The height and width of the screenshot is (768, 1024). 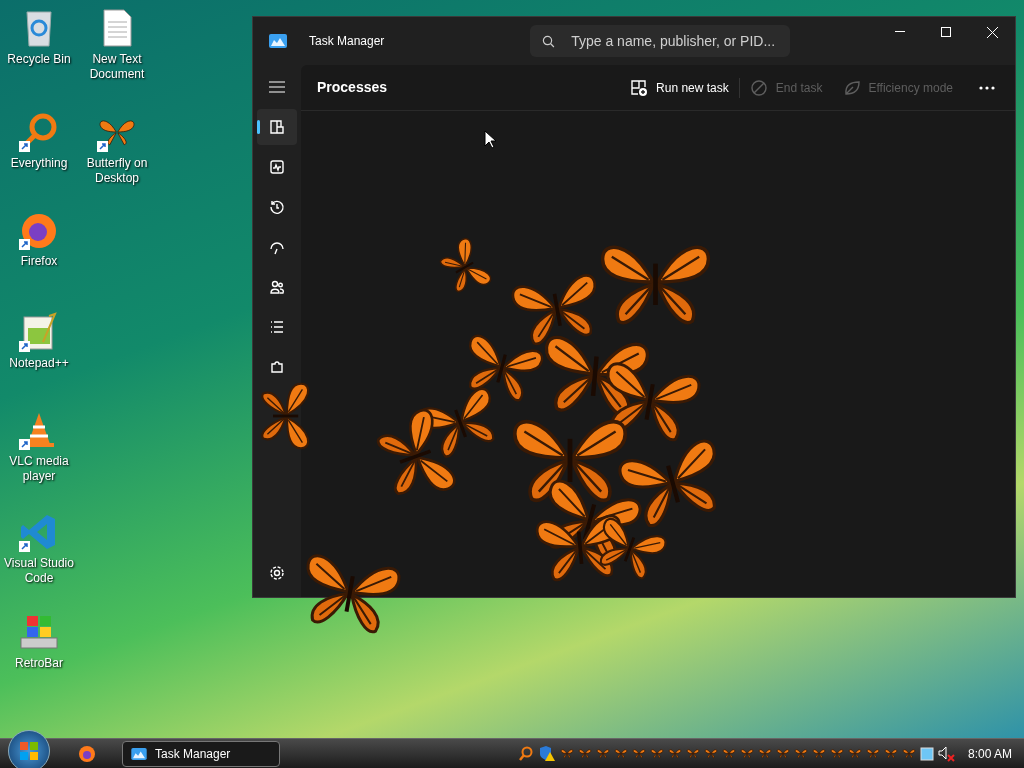 I want to click on window-title: Task Manager, so click(x=347, y=41).